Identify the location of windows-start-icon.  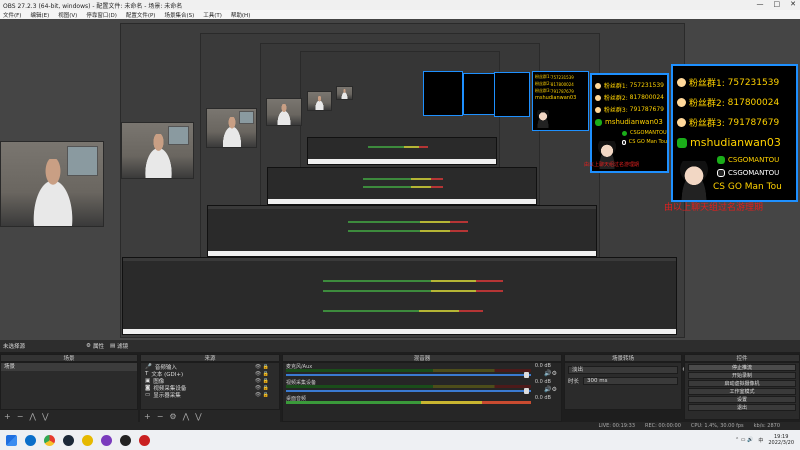
(11, 440).